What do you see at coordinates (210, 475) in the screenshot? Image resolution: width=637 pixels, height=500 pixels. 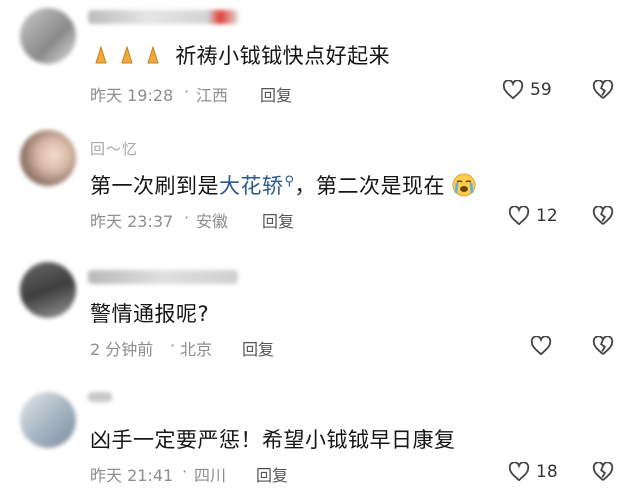 I see `comment-location: 四川` at bounding box center [210, 475].